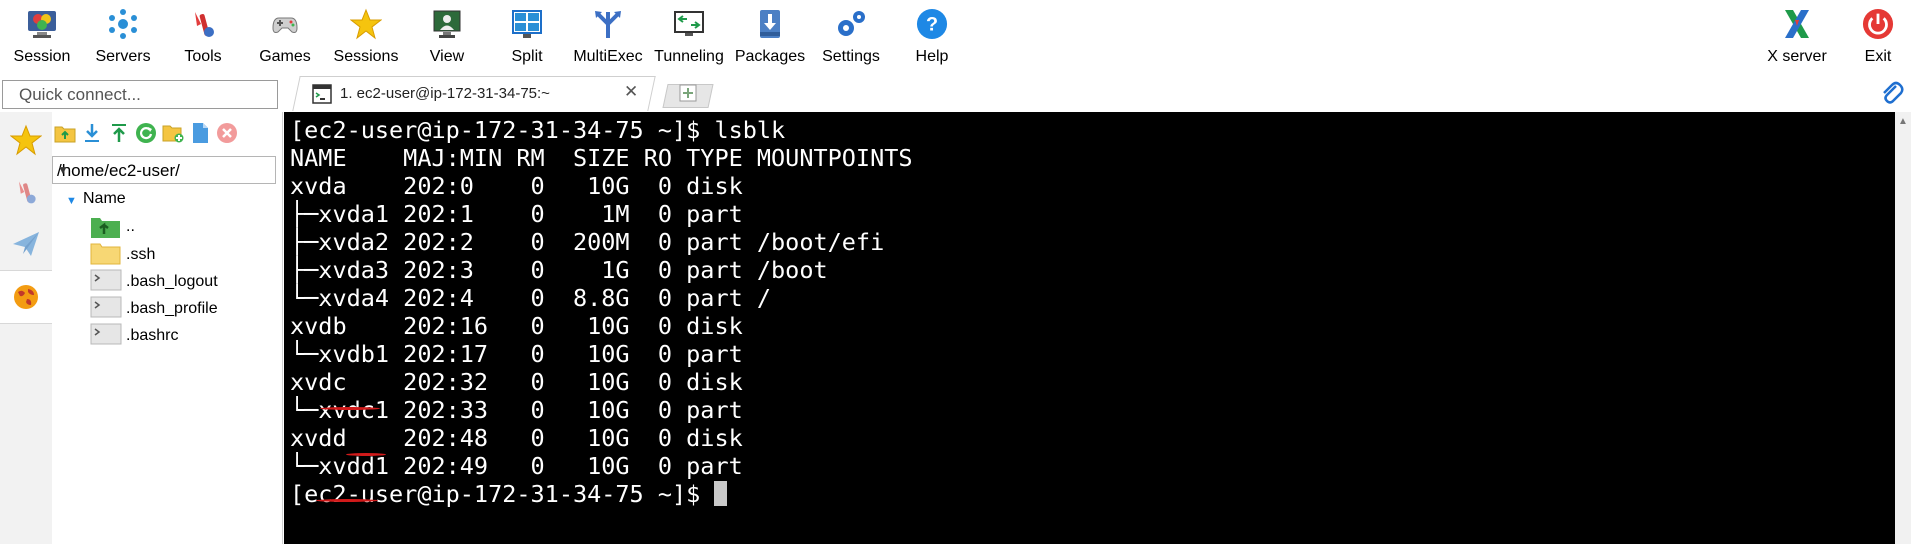 The height and width of the screenshot is (544, 1911). I want to click on close-icon: ✕, so click(631, 92).